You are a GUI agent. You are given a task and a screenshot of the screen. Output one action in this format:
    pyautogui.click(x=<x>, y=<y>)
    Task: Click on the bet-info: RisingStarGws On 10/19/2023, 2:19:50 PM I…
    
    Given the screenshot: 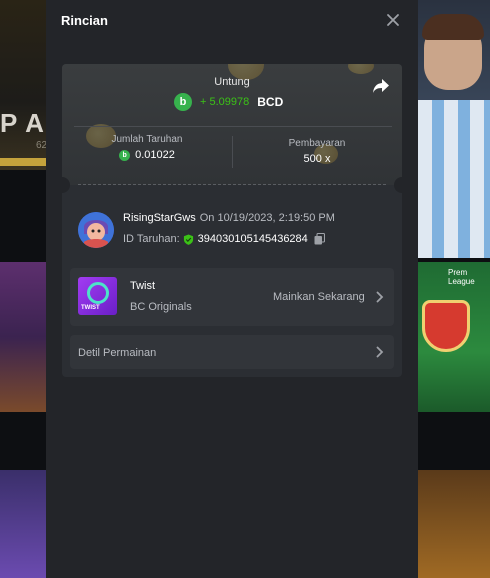 What is the action you would take?
    pyautogui.click(x=228, y=232)
    